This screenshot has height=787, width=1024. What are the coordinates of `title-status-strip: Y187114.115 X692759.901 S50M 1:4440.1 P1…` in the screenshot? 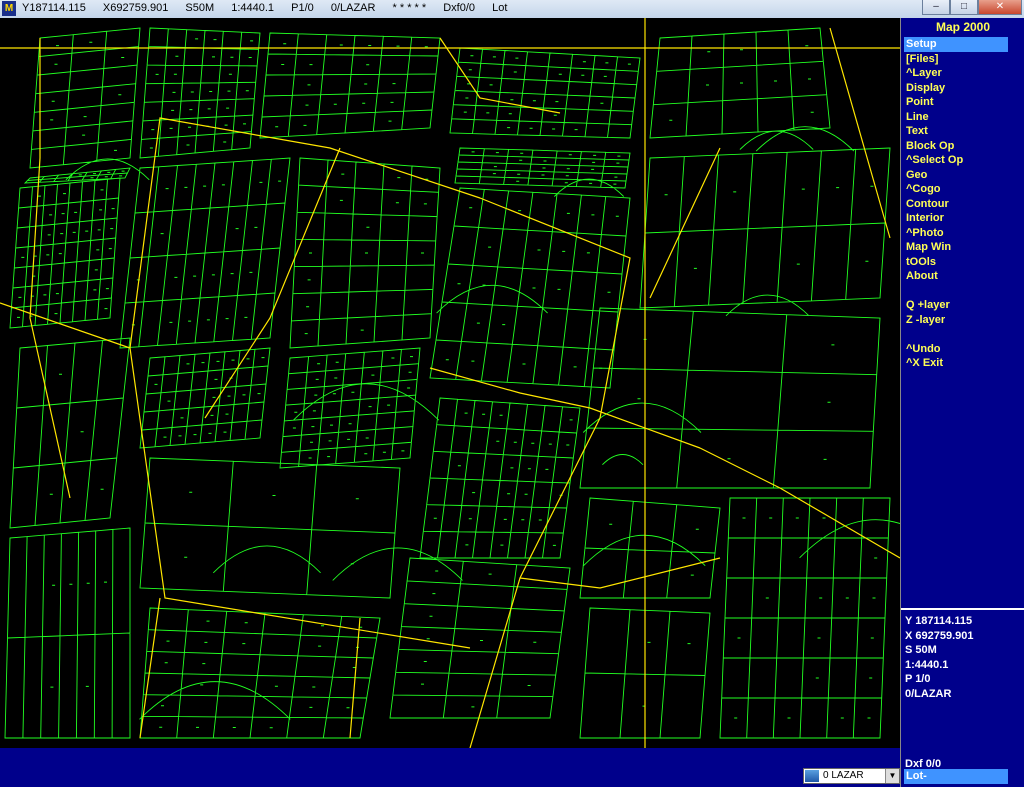 It's located at (271, 8).